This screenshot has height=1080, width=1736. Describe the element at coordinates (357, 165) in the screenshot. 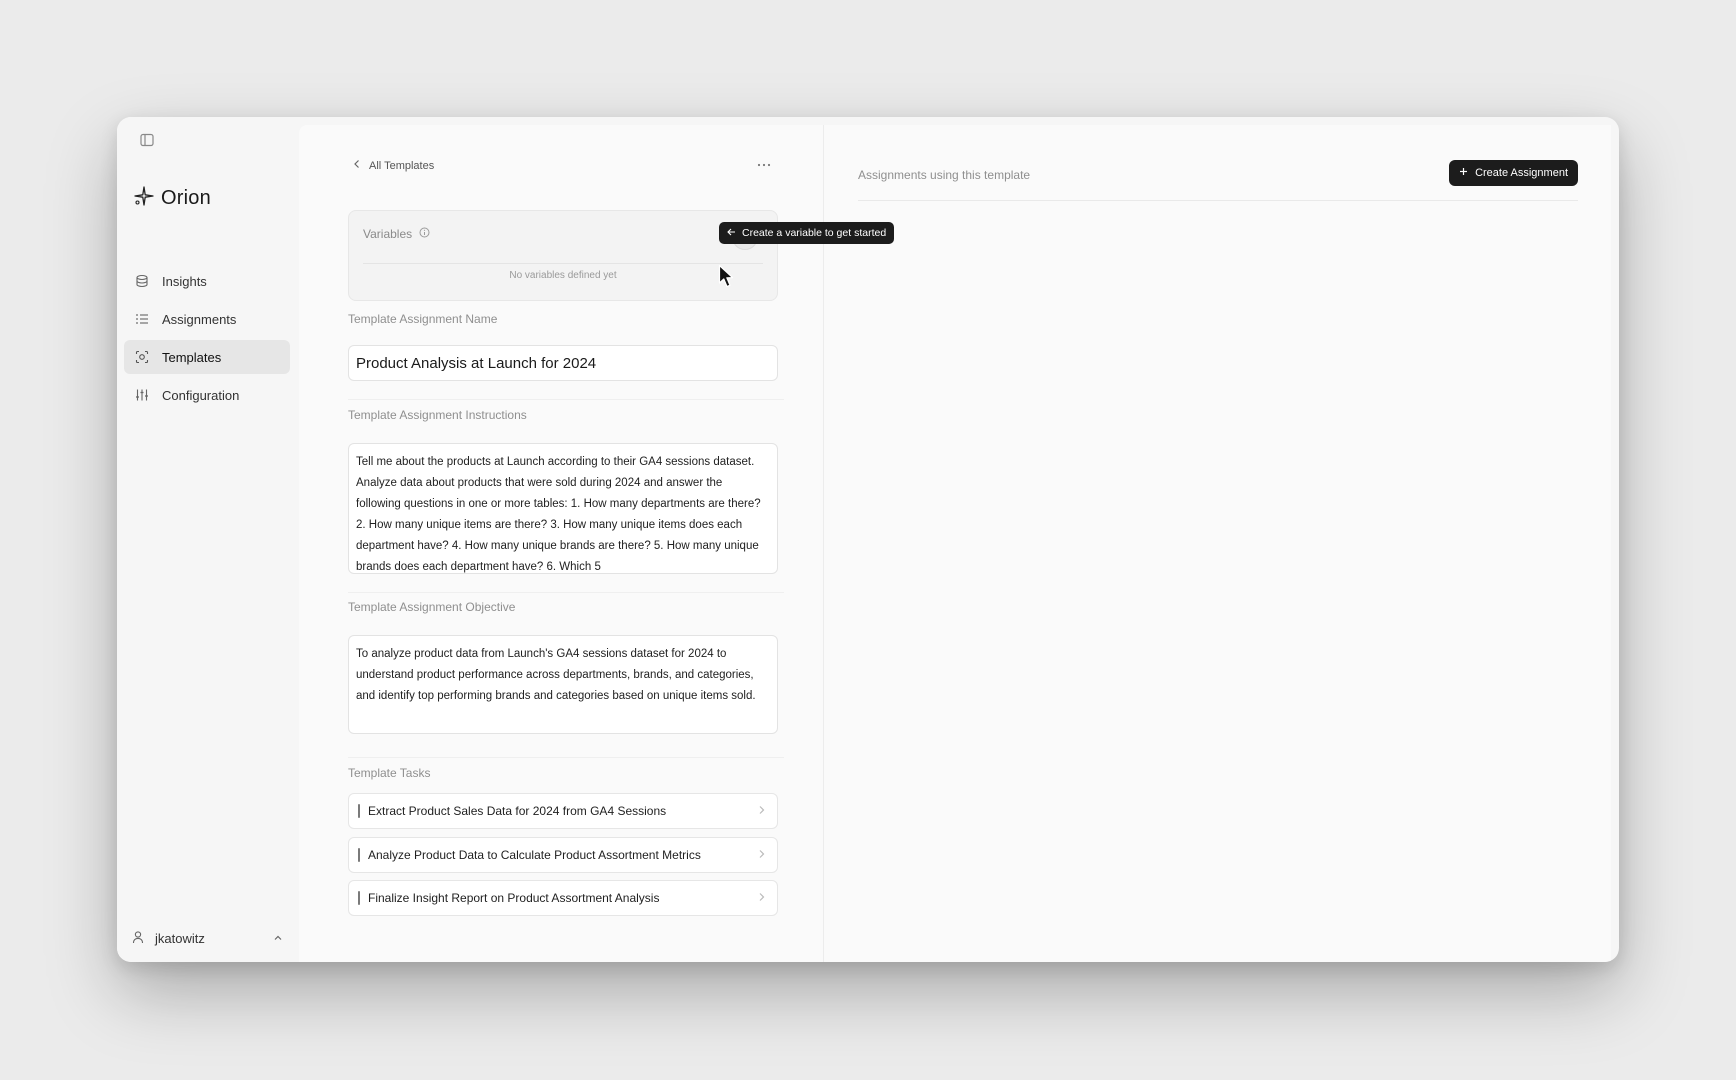

I see `chevron-left-icon` at that location.